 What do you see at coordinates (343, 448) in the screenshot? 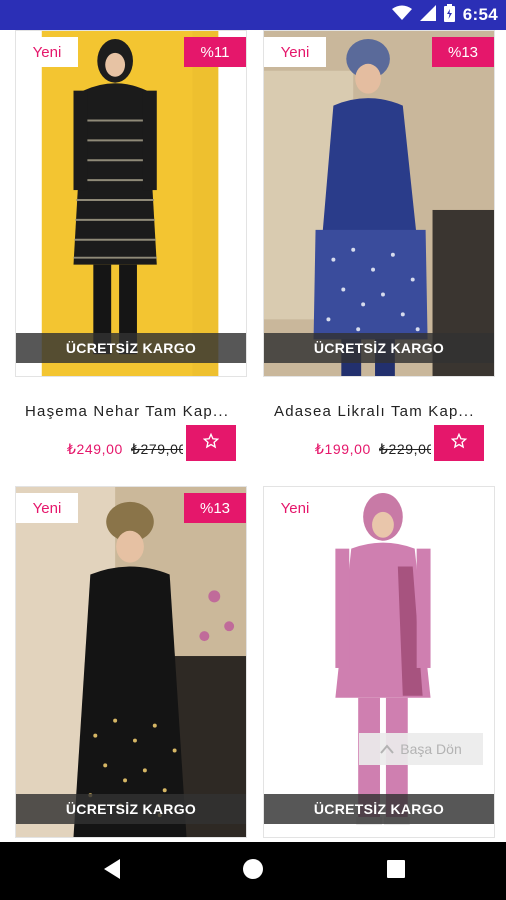
I see `current-price: ₺199,00` at bounding box center [343, 448].